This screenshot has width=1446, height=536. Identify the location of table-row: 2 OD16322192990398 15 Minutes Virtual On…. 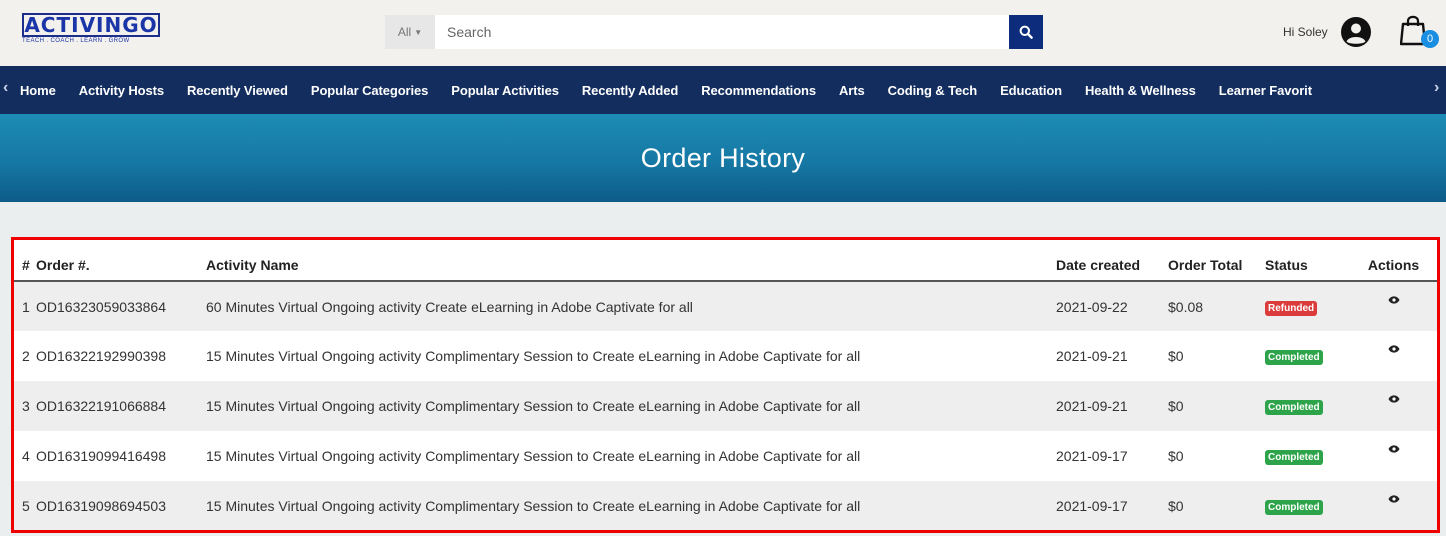
(725, 356).